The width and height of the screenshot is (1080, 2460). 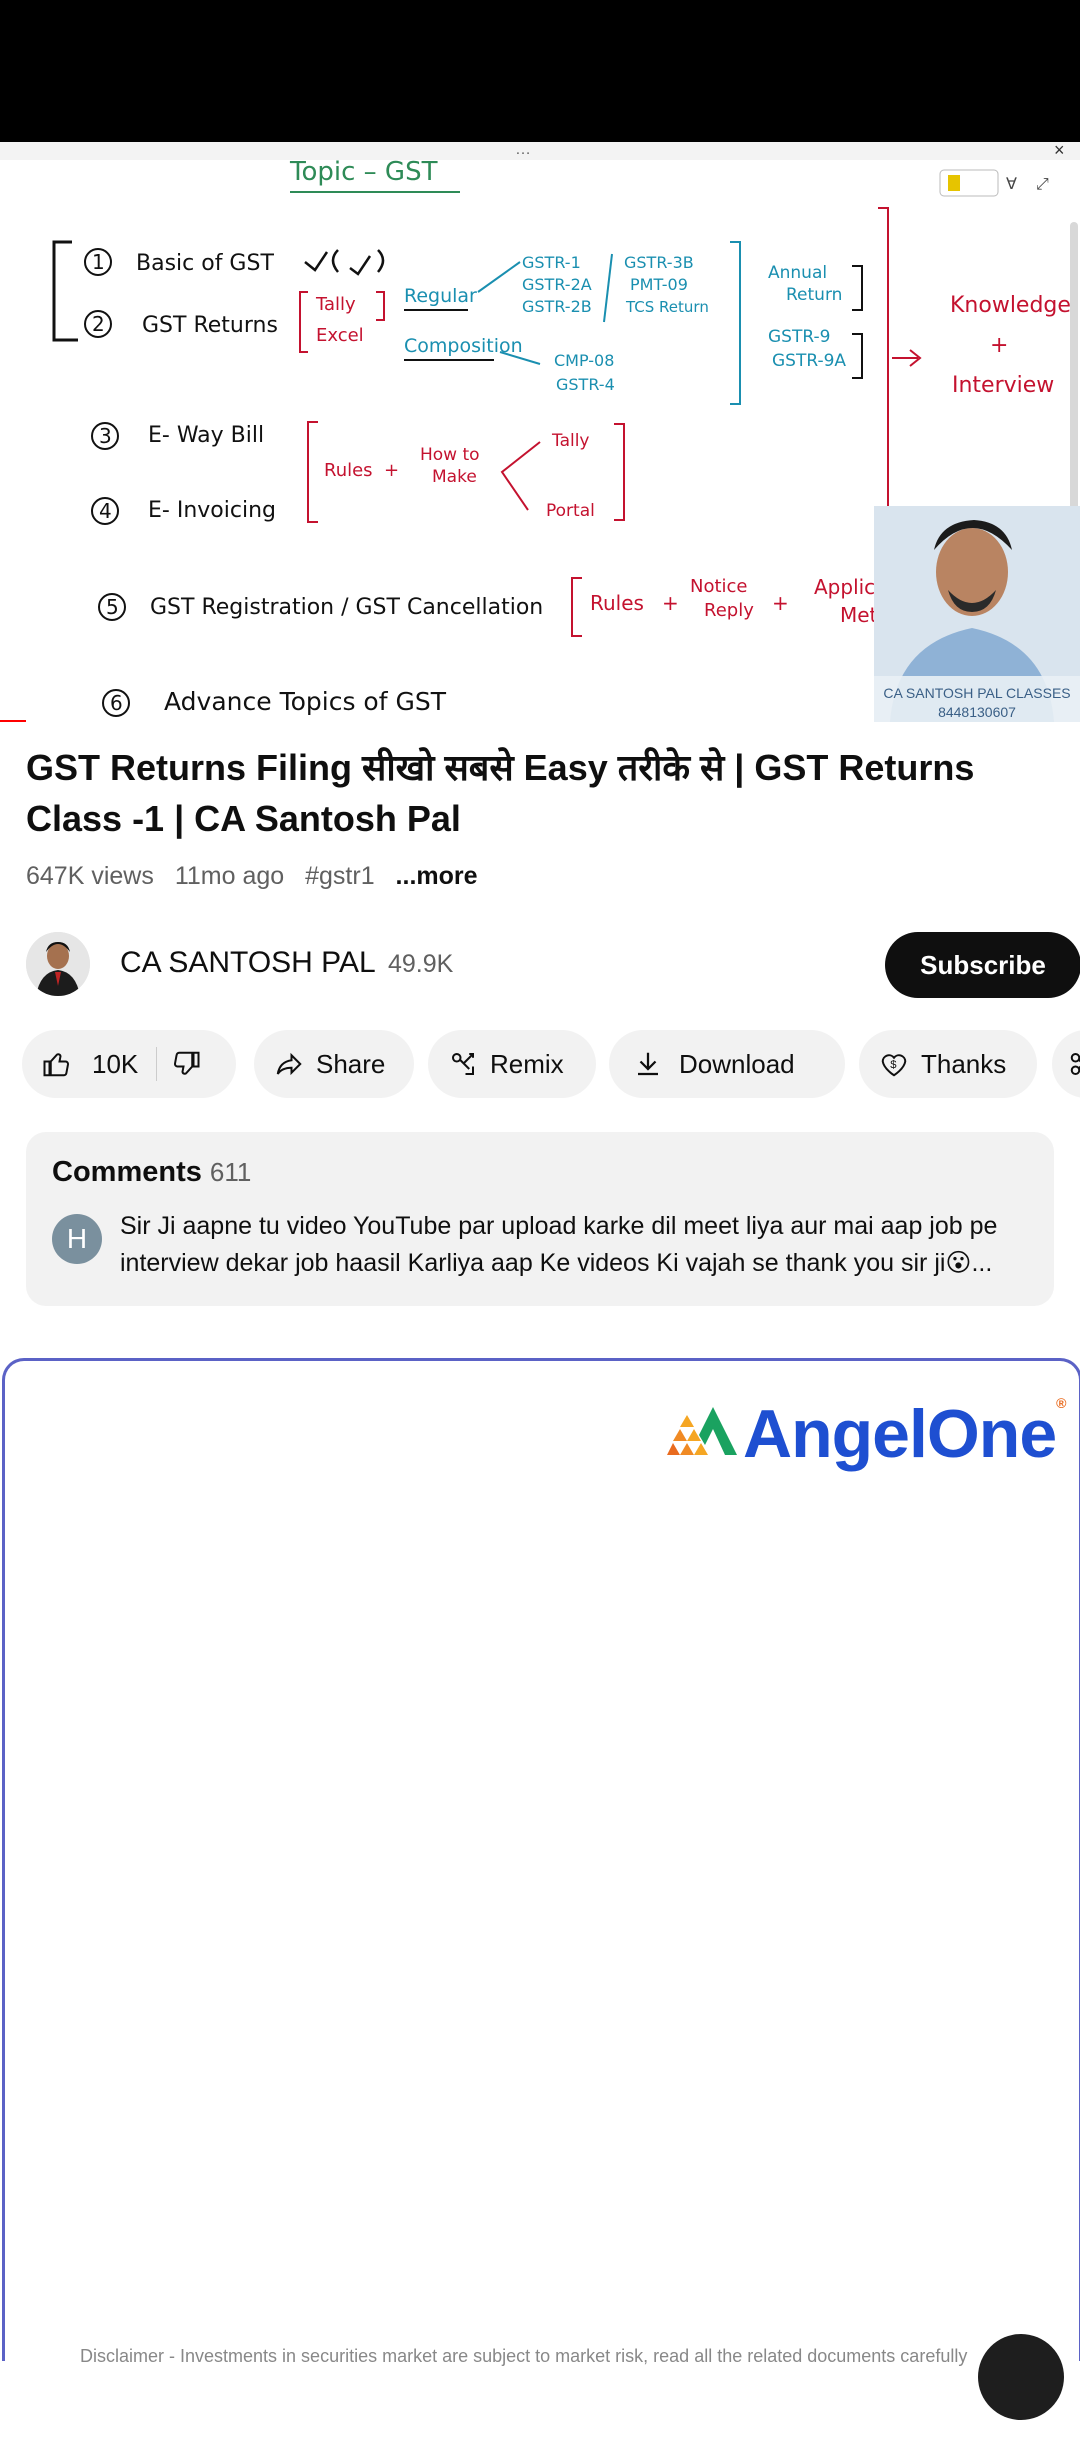 I want to click on video-progress-bar, so click(x=13, y=721).